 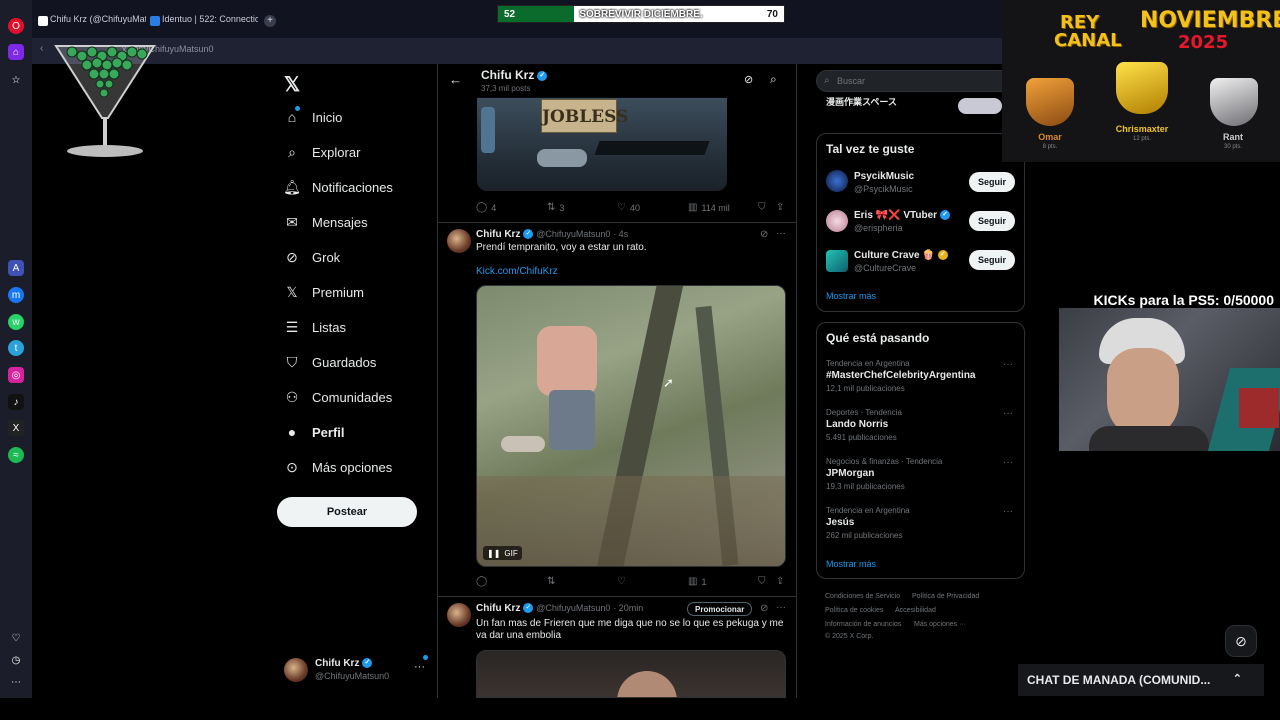 I want to click on gif-badge: ❚❚ GIF, so click(x=502, y=553).